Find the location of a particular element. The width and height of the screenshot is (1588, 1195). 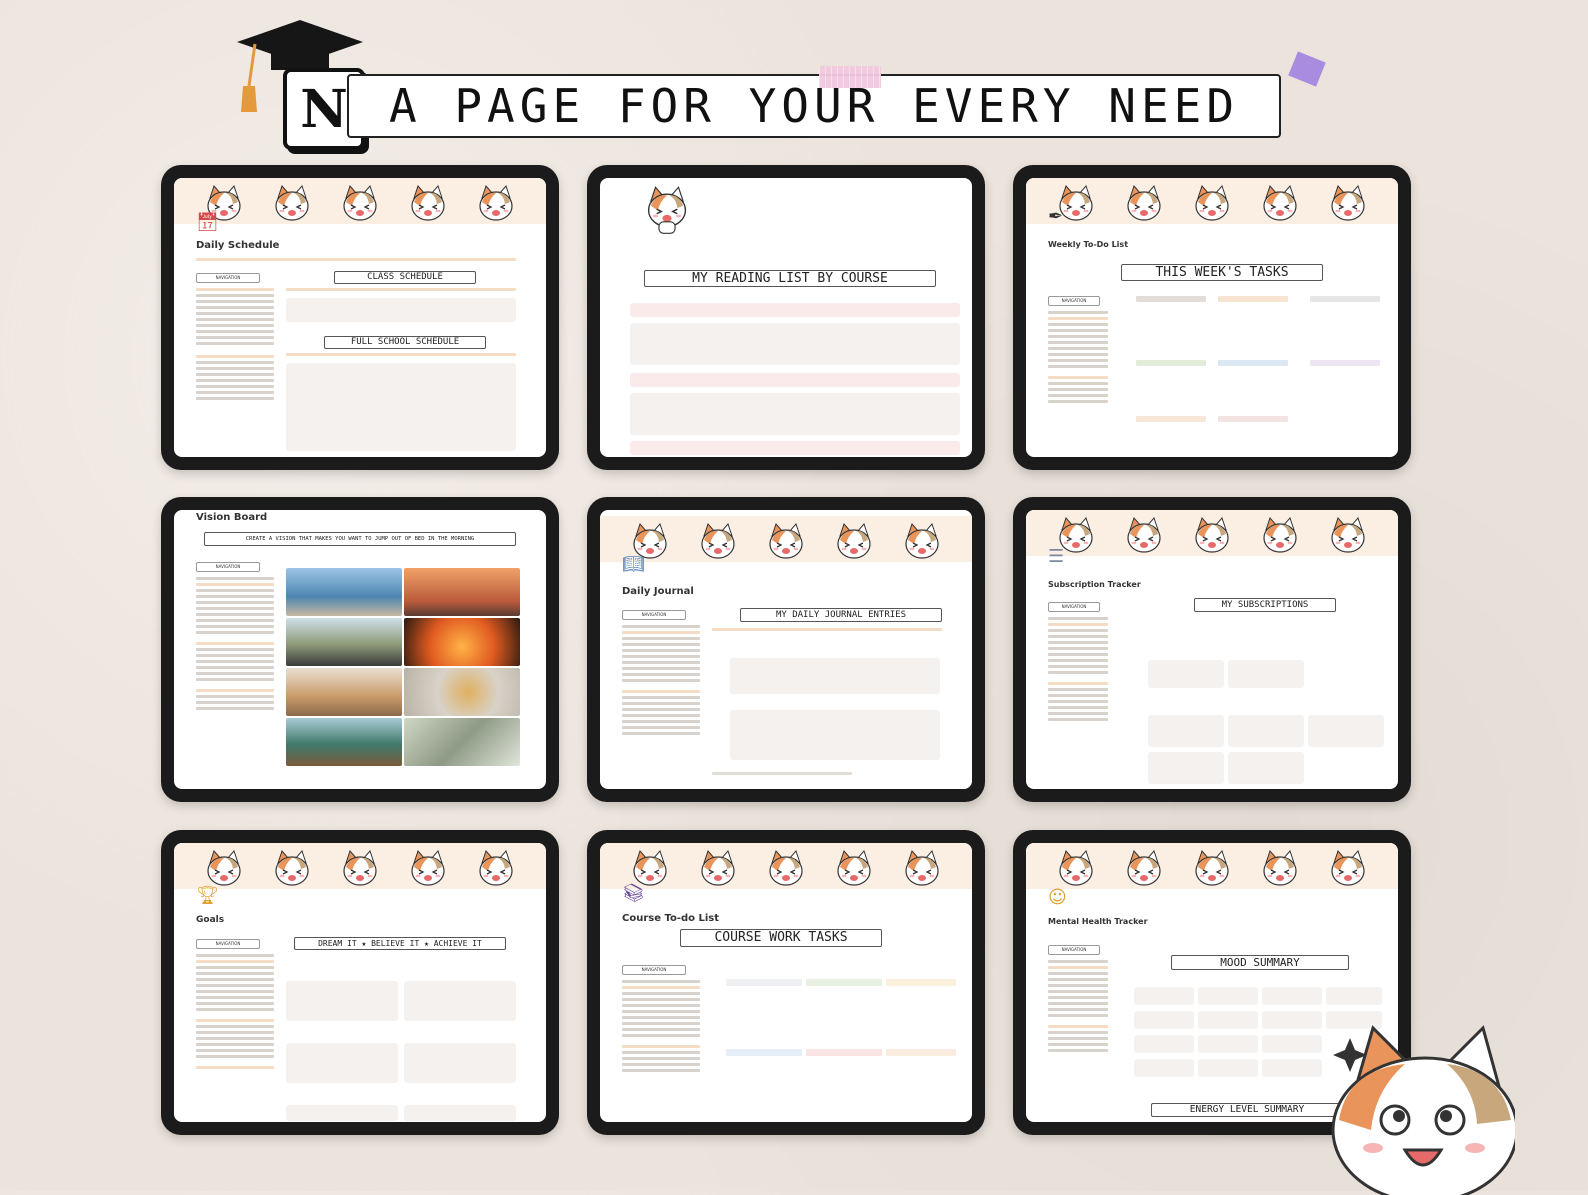

tablet-title: Vision Board is located at coordinates (232, 517).